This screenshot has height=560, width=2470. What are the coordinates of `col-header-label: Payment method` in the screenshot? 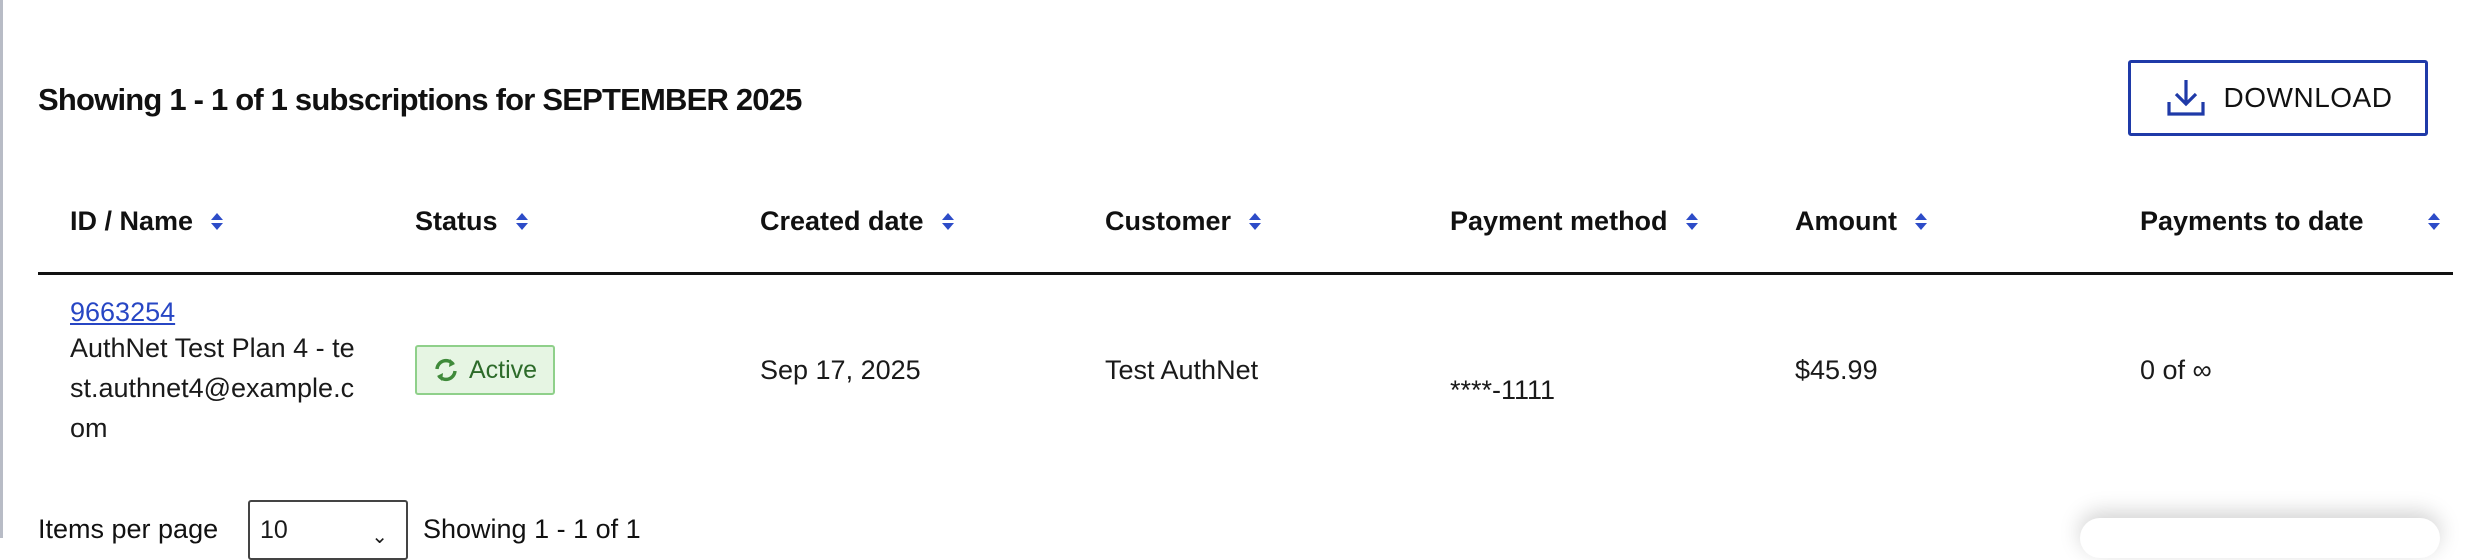 It's located at (1559, 220).